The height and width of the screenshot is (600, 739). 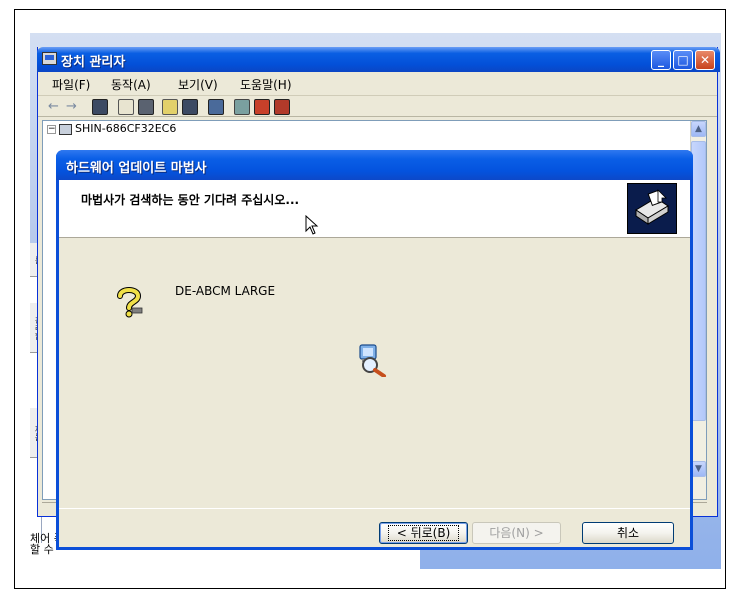 What do you see at coordinates (242, 107) in the screenshot?
I see `update-driver-icon` at bounding box center [242, 107].